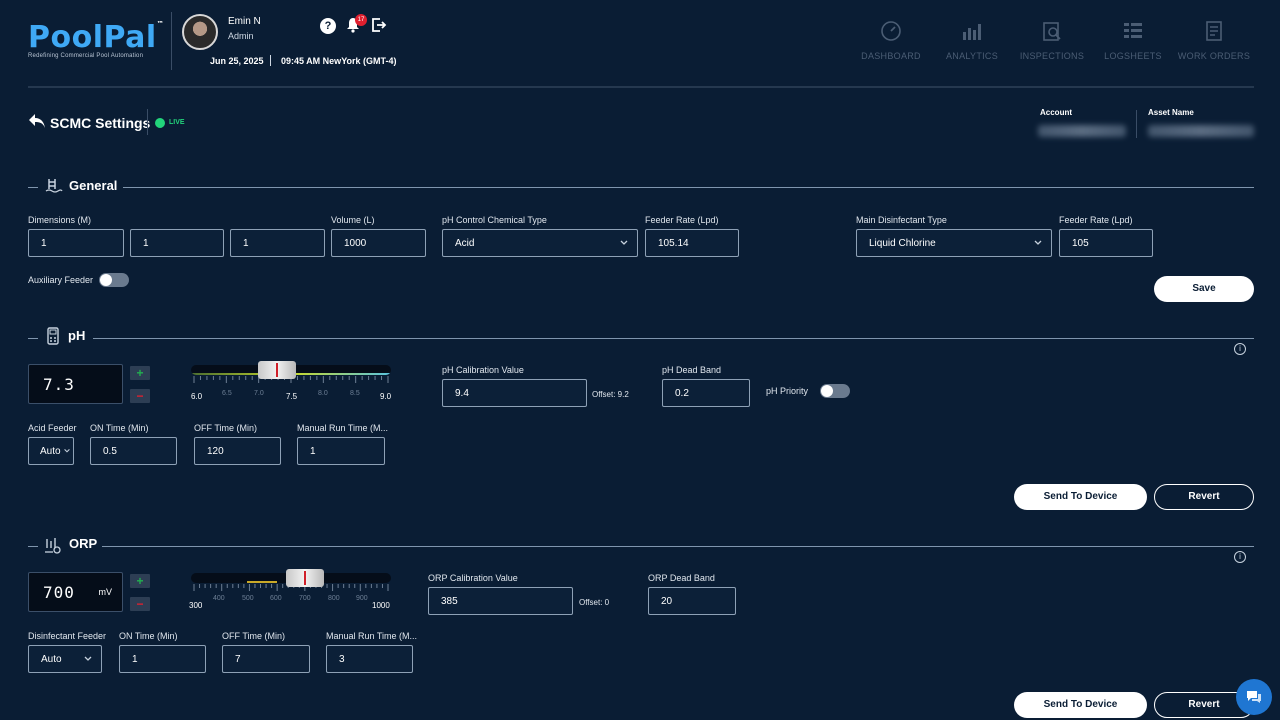  I want to click on acid-feeder-select: Auto, so click(51, 451).